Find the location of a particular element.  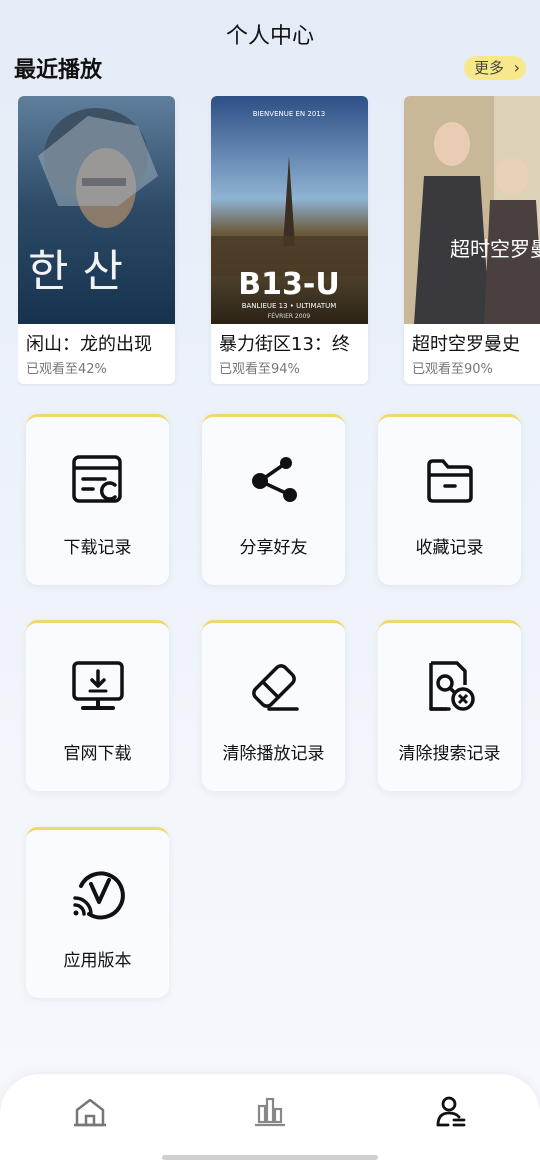

tile-label: 清除播放记录 is located at coordinates (273, 754).